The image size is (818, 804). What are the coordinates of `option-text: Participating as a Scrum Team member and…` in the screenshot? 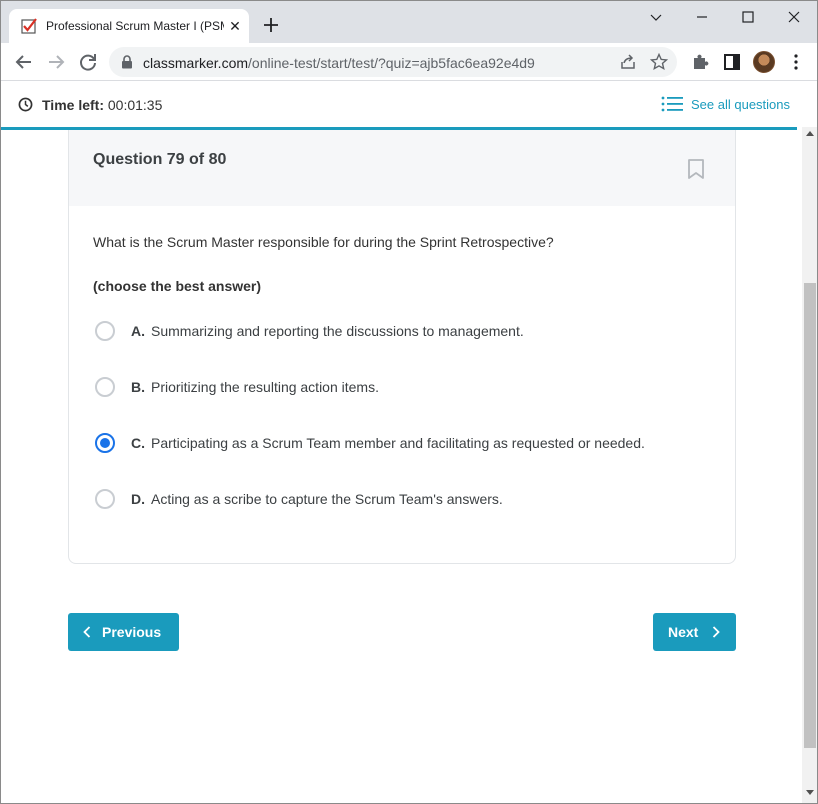 It's located at (398, 443).